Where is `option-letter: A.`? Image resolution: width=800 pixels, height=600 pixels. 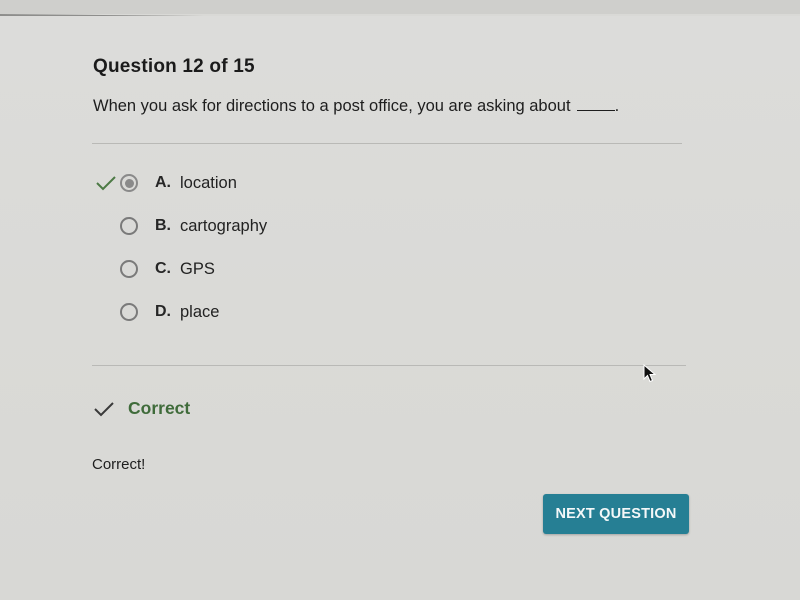 option-letter: A. is located at coordinates (163, 182).